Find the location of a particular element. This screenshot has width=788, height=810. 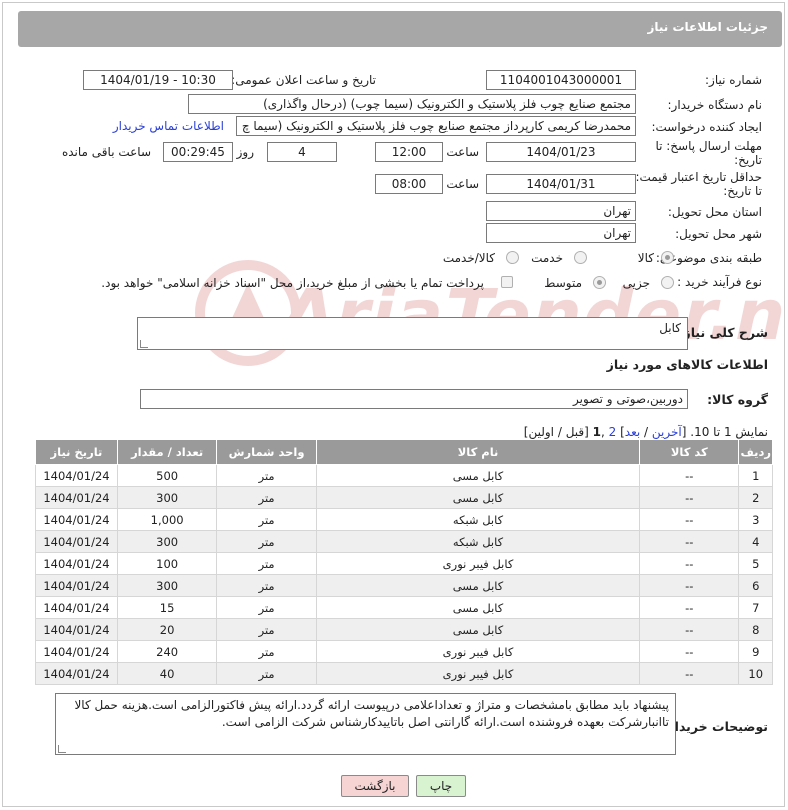

deadline-time-field: 12:00 is located at coordinates (409, 152).